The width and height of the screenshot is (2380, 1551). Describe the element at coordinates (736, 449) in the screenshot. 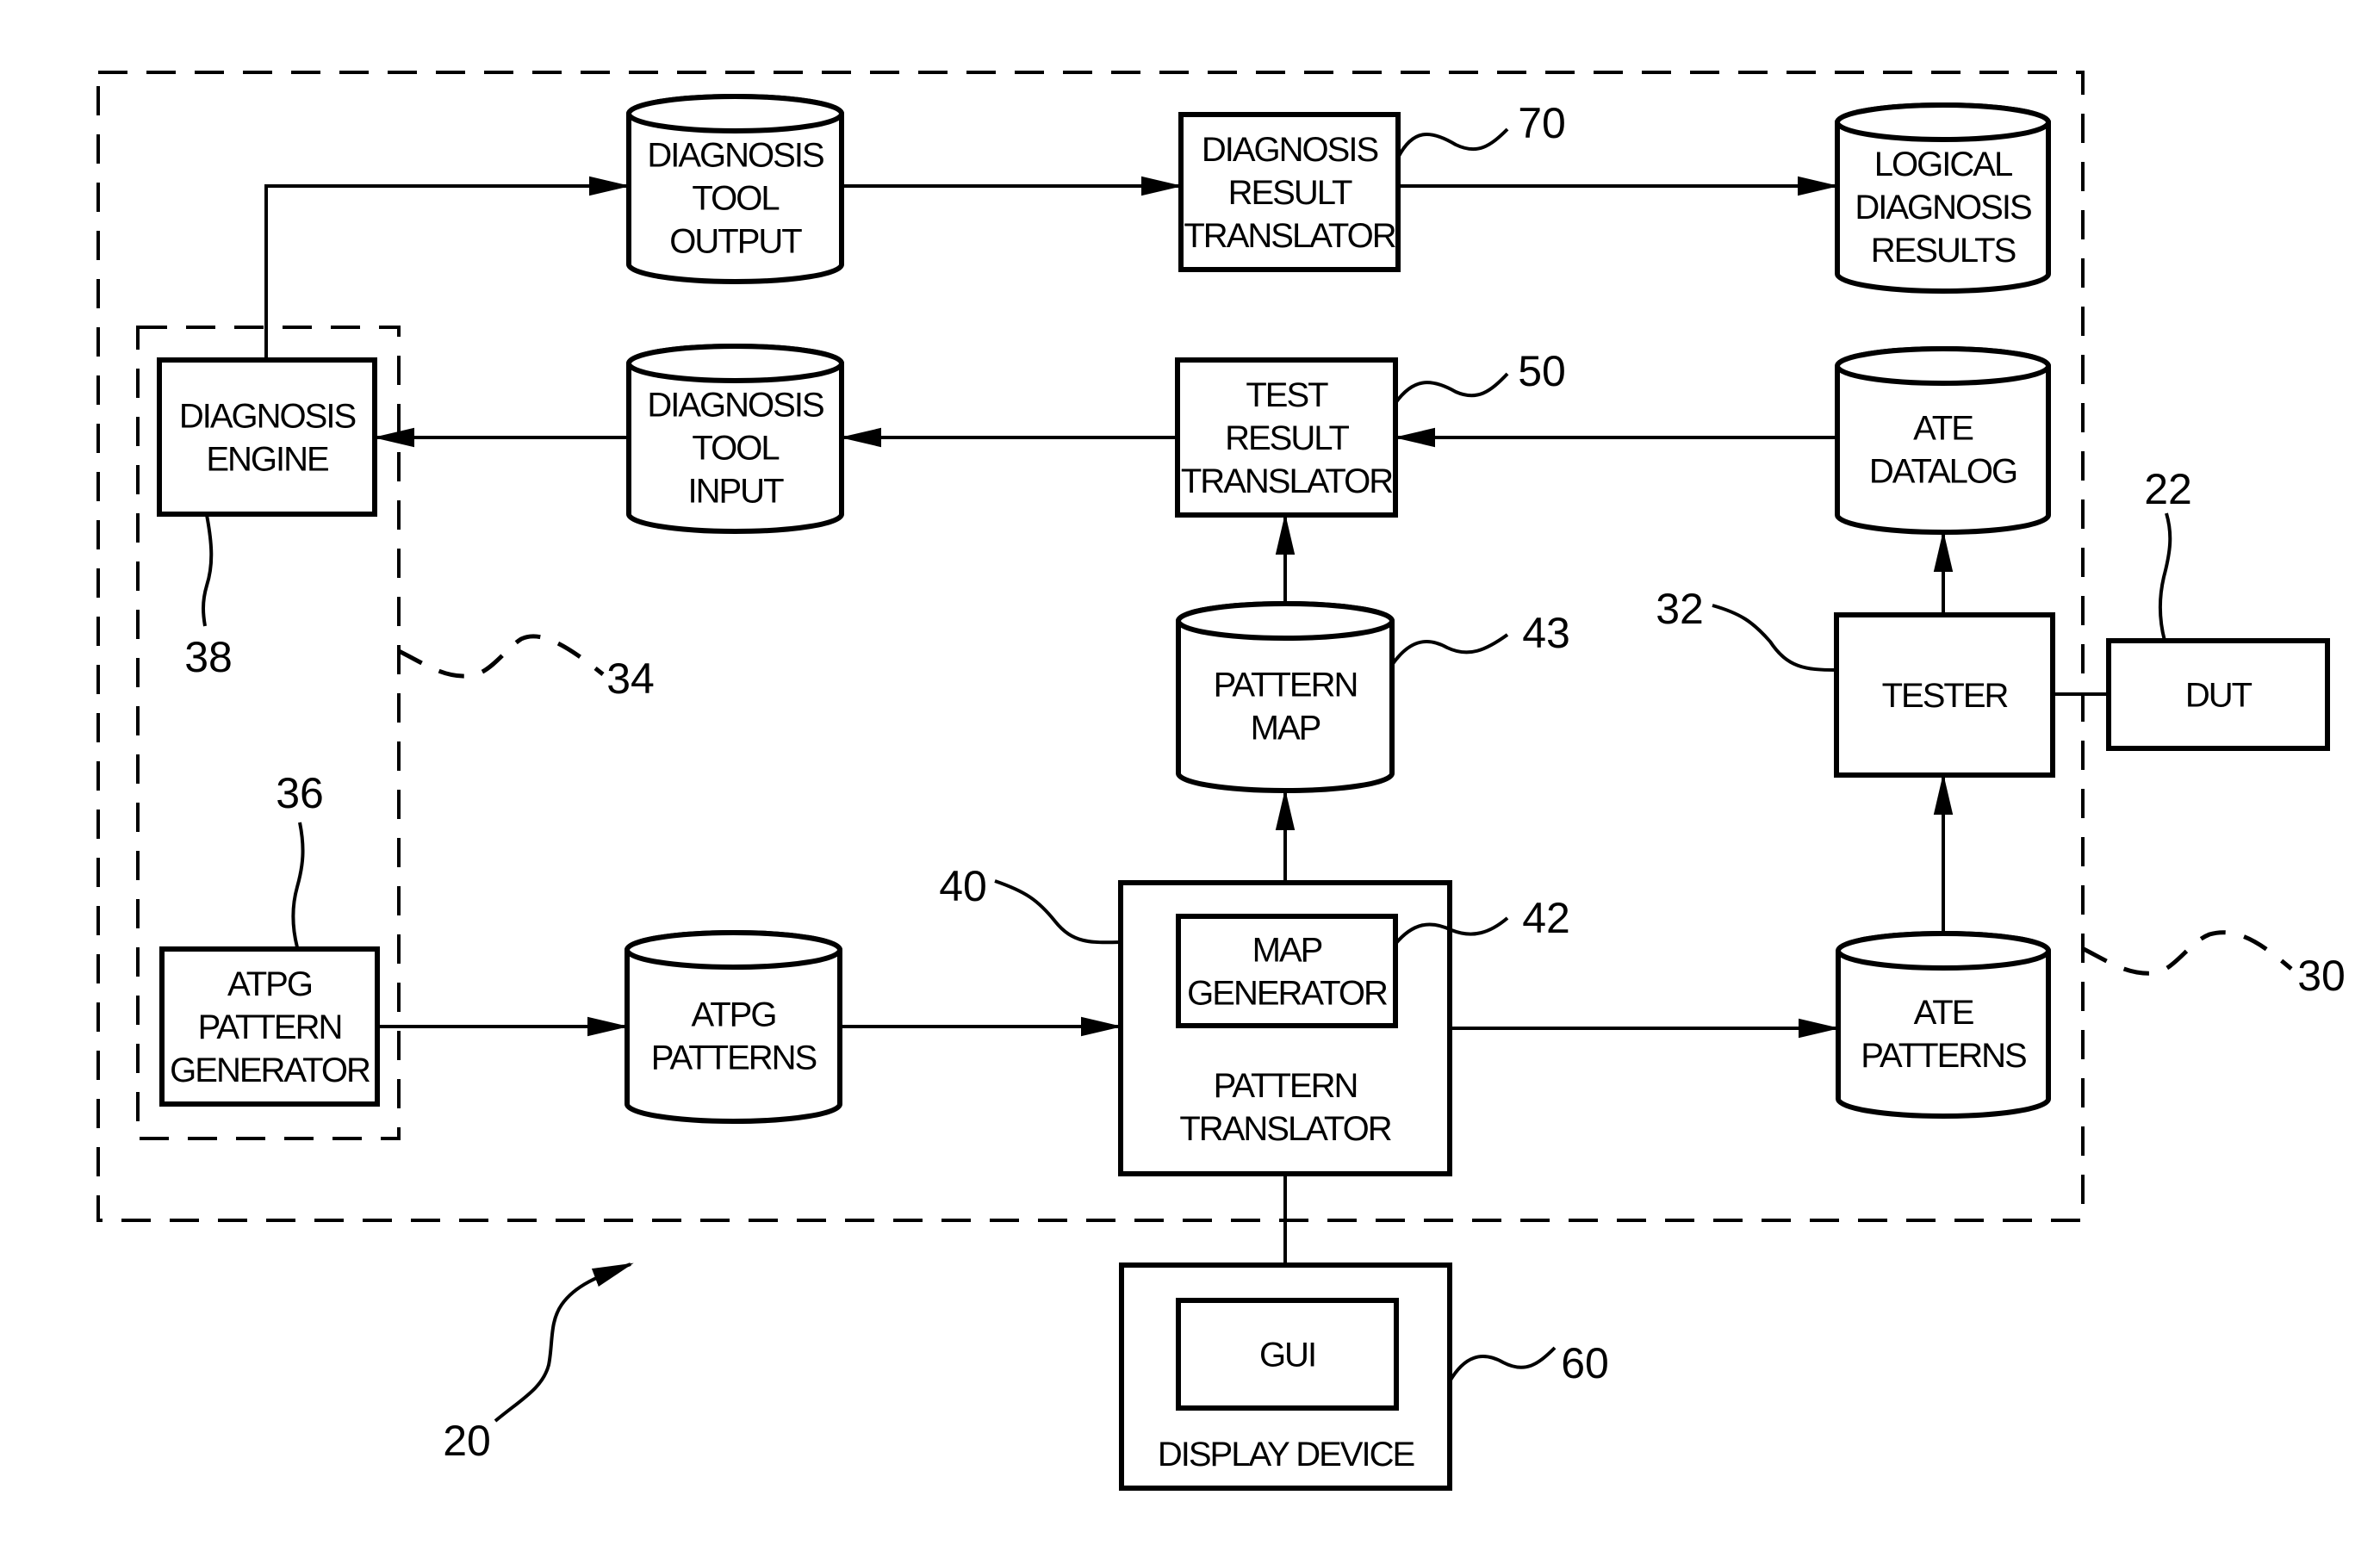

I see `diagnosis-tool-input-label-line: TOOL` at that location.